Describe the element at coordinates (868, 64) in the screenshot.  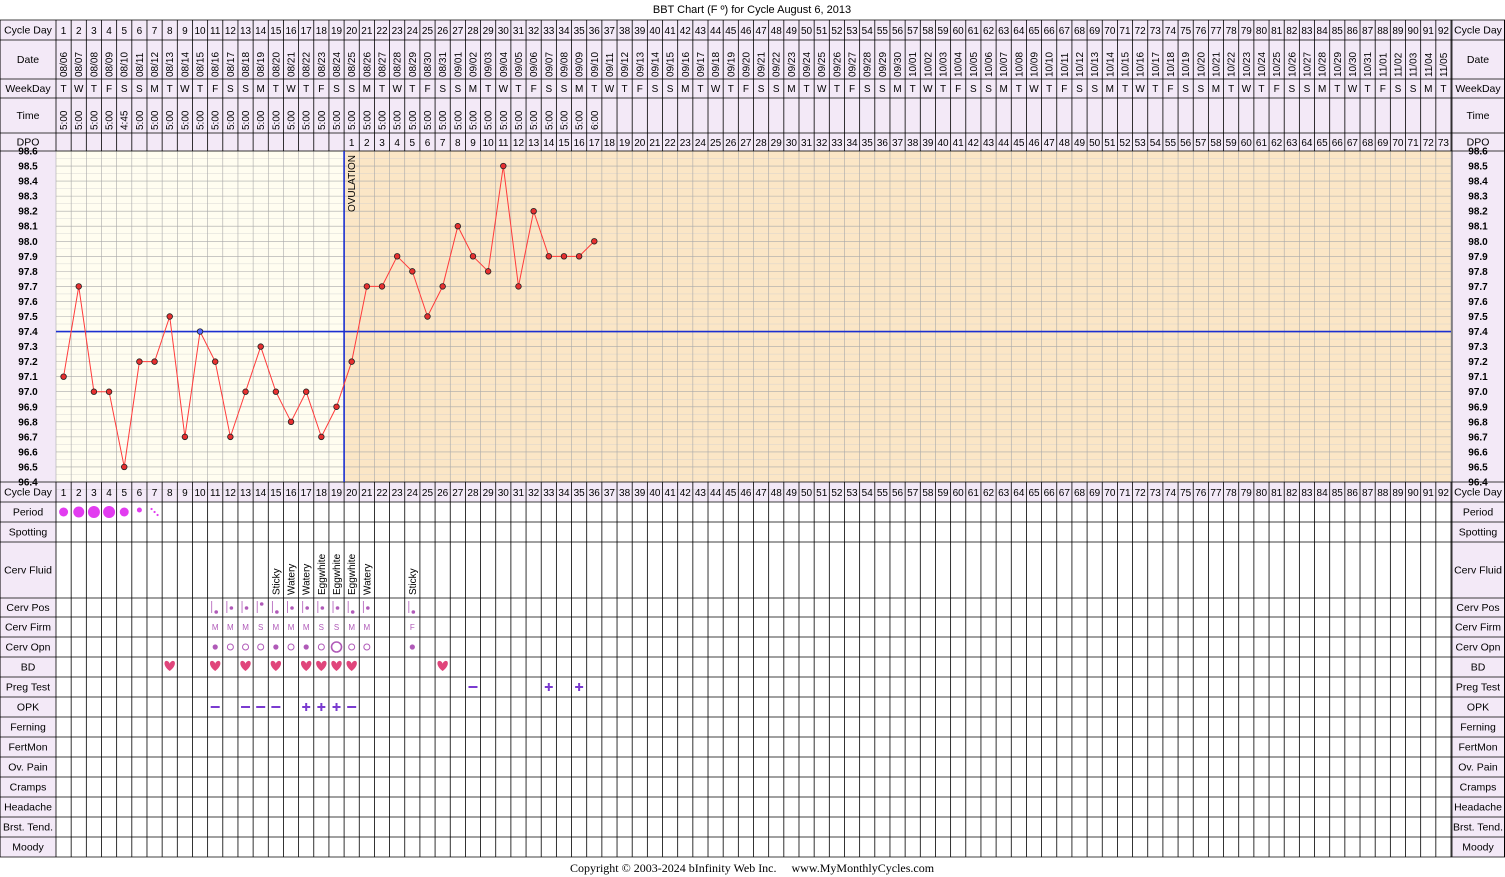
I see `date-label: 09/28` at that location.